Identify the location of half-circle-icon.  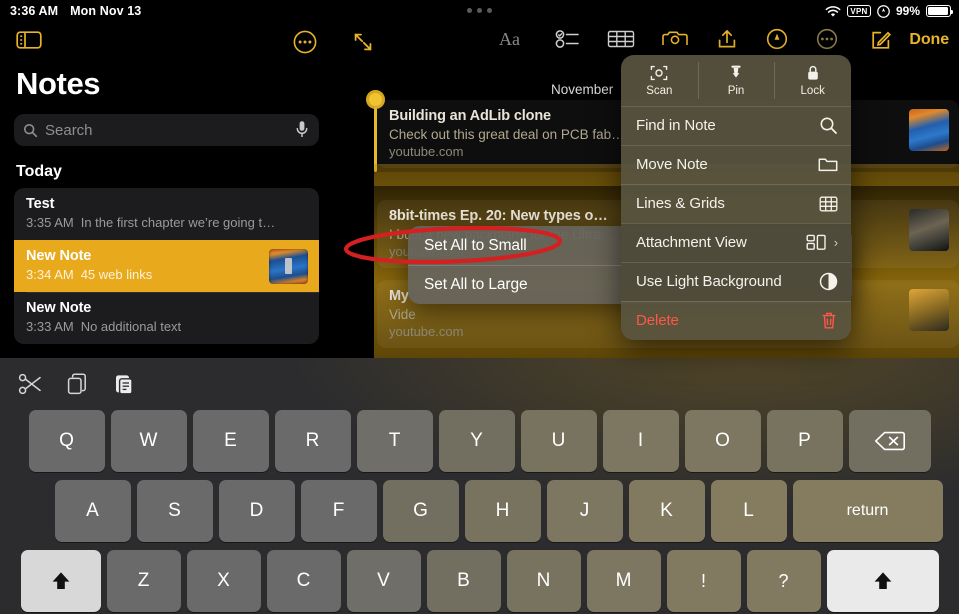
(828, 281).